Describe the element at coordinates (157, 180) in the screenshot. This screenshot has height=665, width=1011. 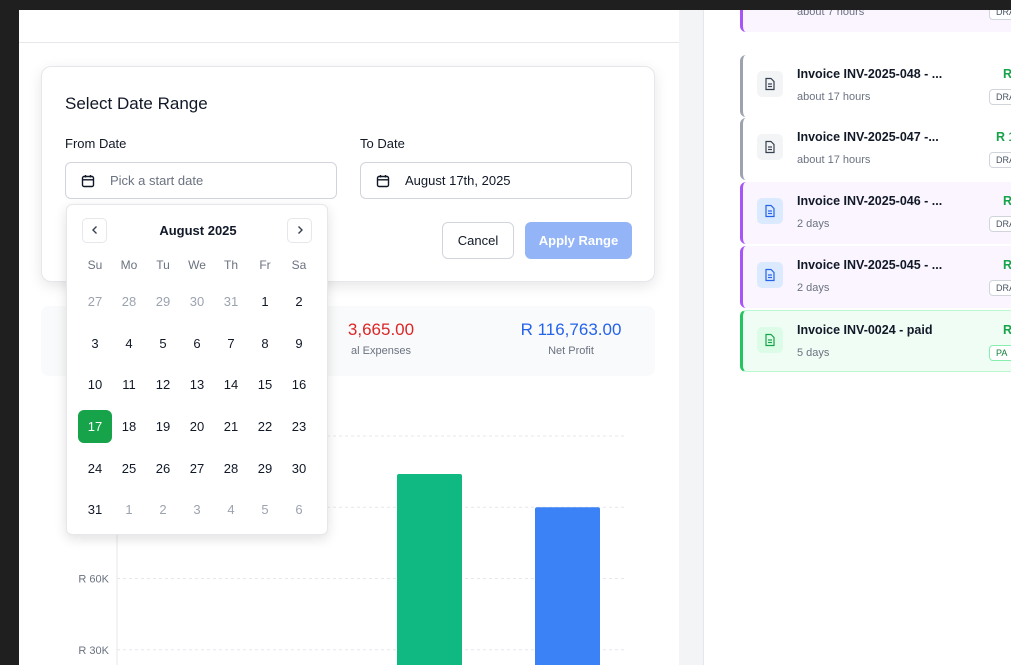
I see `from-date-placeholder: Pick a start date` at that location.